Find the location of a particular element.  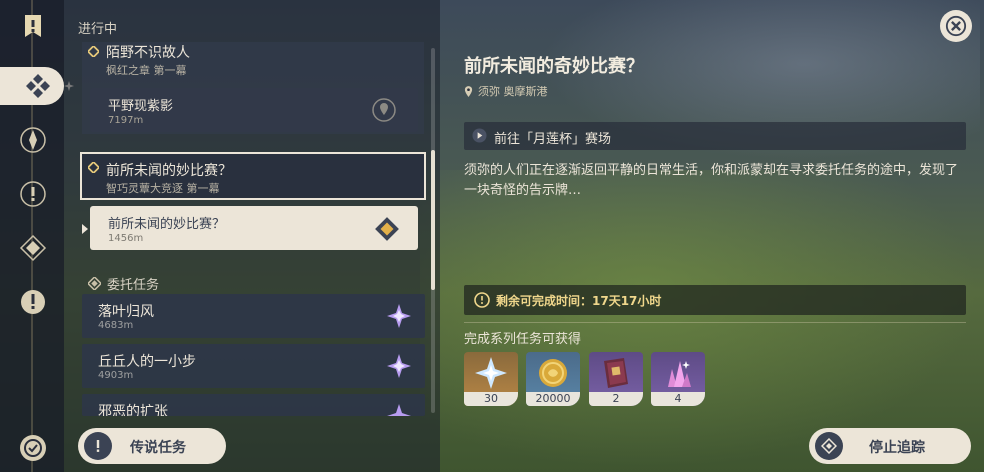

rail-active-tab is located at coordinates (37, 86).